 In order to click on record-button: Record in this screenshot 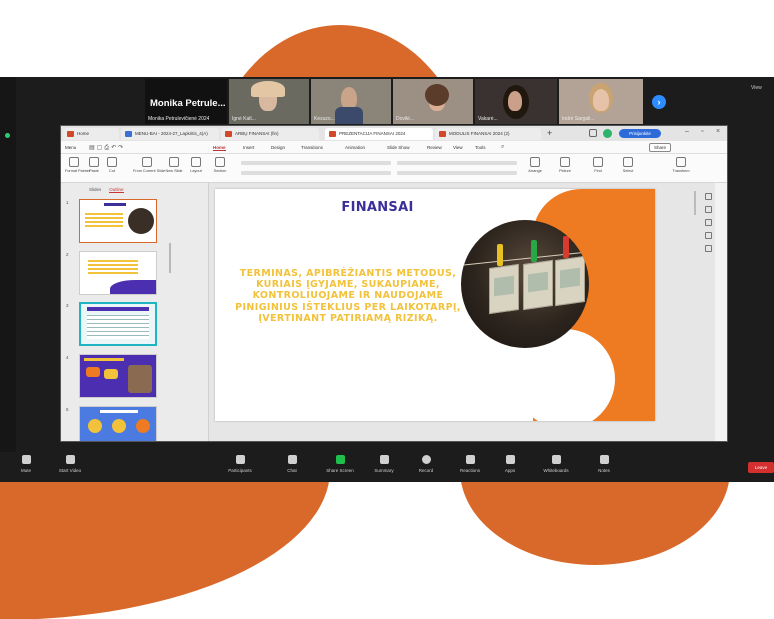, I will do `click(426, 464)`.